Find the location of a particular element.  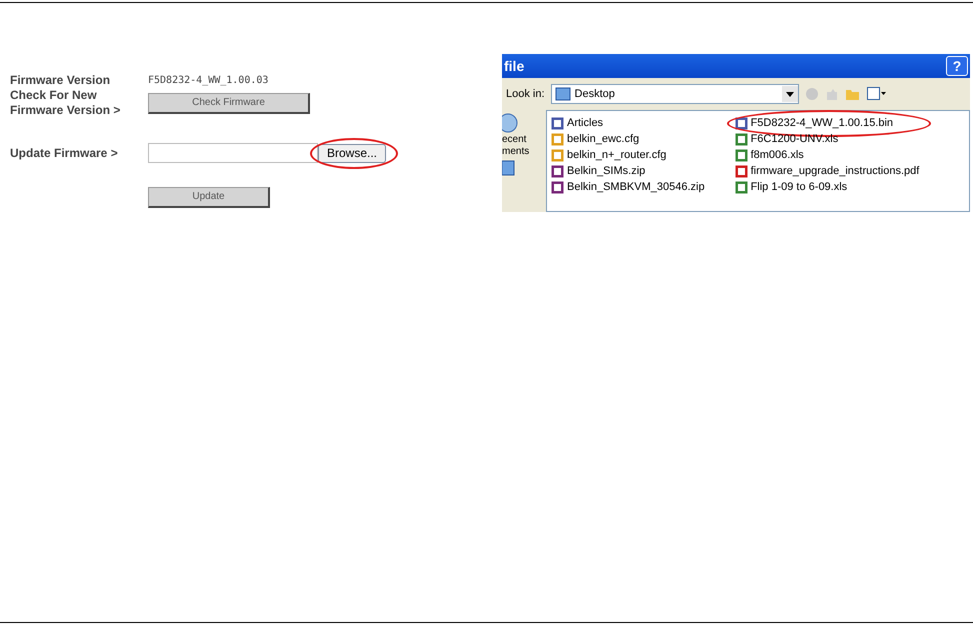

field-label: Update Firmware > is located at coordinates (64, 153).